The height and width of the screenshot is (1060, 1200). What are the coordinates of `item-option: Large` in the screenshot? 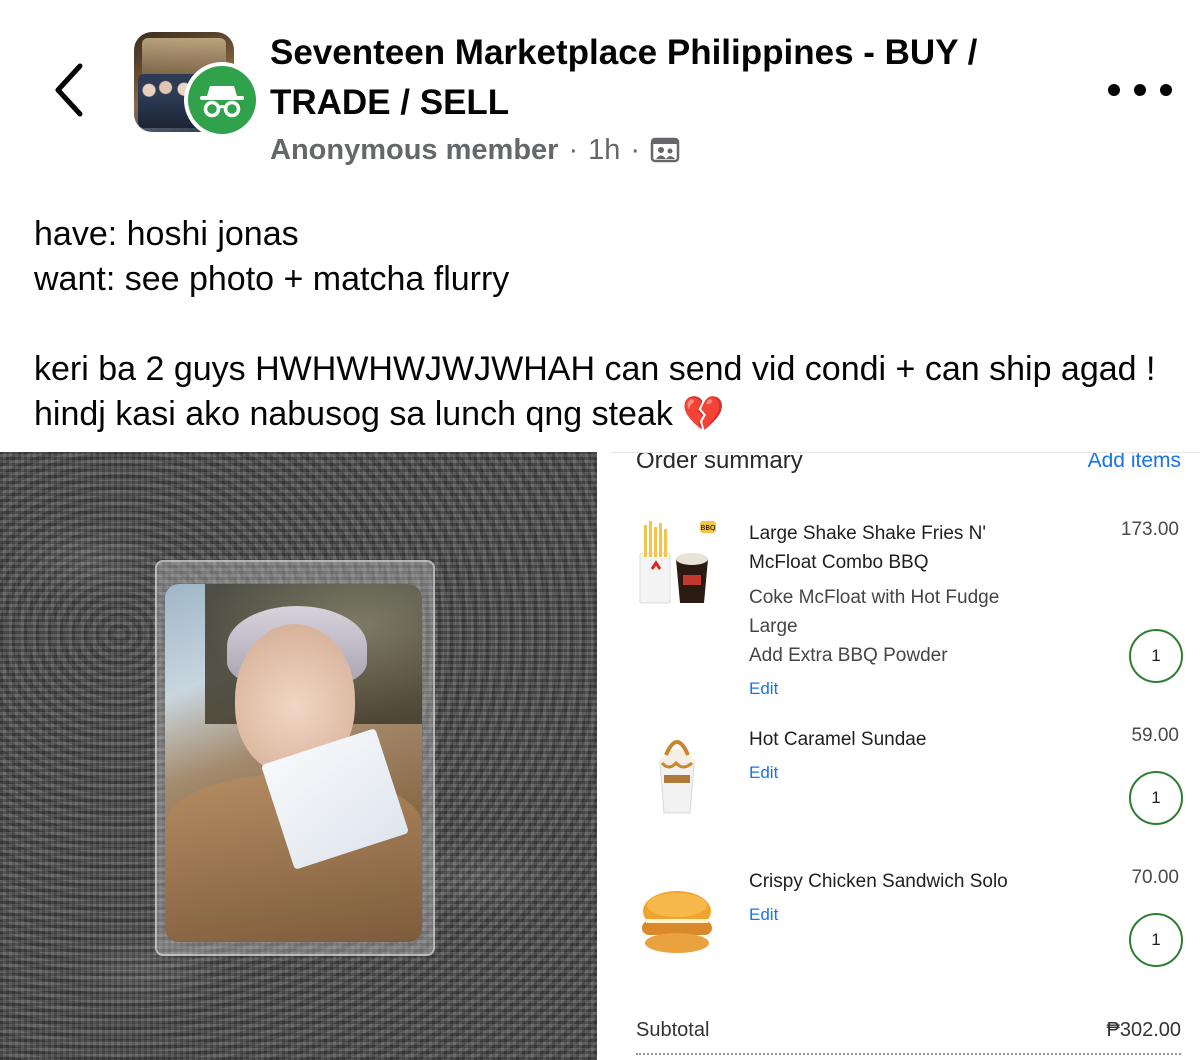 It's located at (773, 626).